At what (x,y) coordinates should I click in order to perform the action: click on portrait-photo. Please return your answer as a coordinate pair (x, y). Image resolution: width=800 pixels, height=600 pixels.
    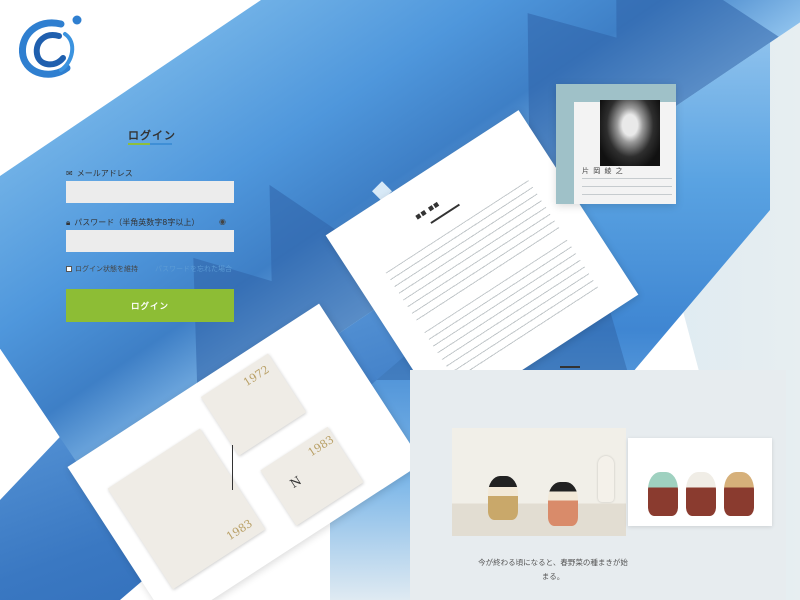
    Looking at the image, I should click on (630, 133).